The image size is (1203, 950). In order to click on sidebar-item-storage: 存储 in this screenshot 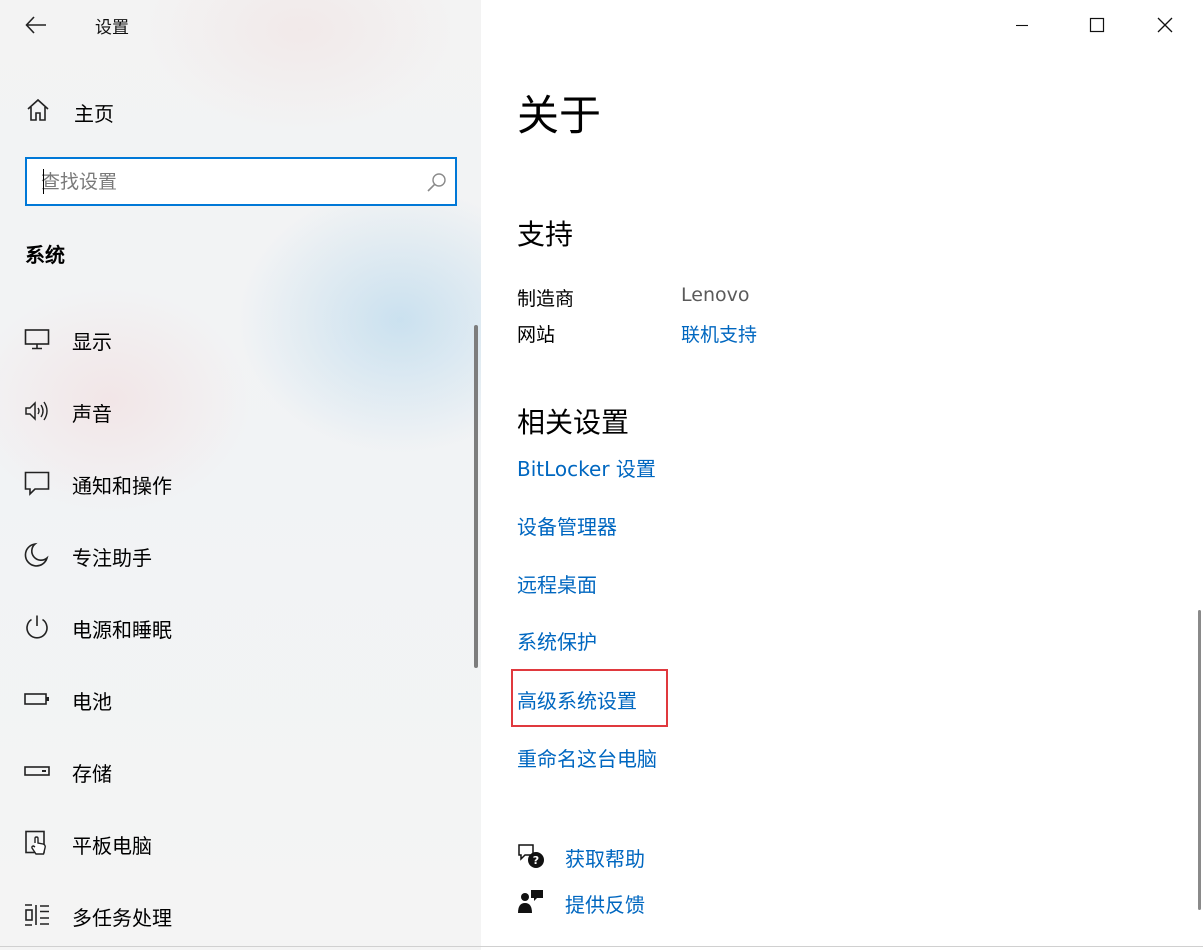, I will do `click(235, 771)`.